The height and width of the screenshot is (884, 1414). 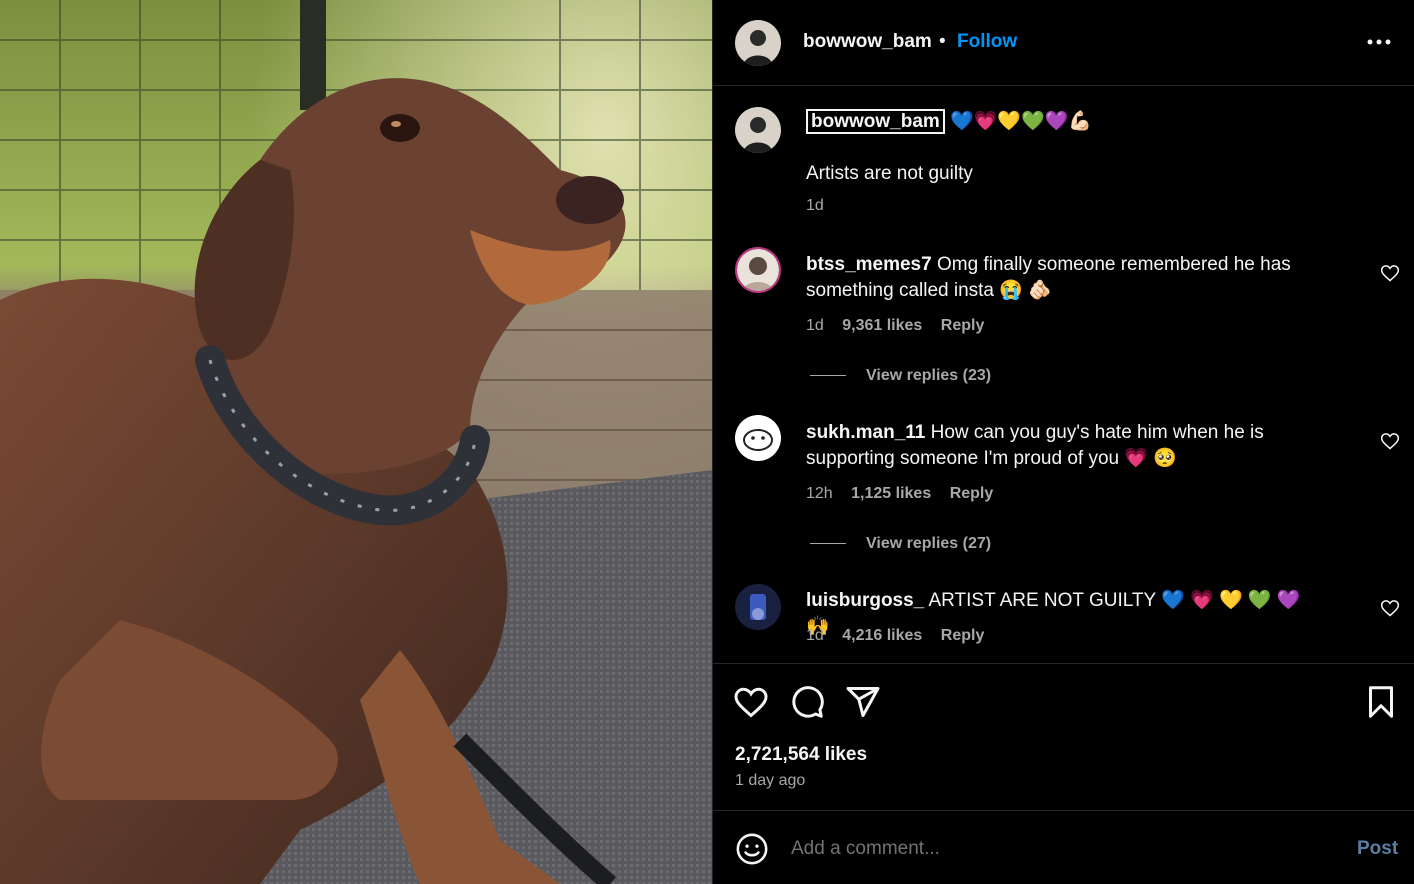 I want to click on post-time-ago: 1 day ago, so click(x=770, y=780).